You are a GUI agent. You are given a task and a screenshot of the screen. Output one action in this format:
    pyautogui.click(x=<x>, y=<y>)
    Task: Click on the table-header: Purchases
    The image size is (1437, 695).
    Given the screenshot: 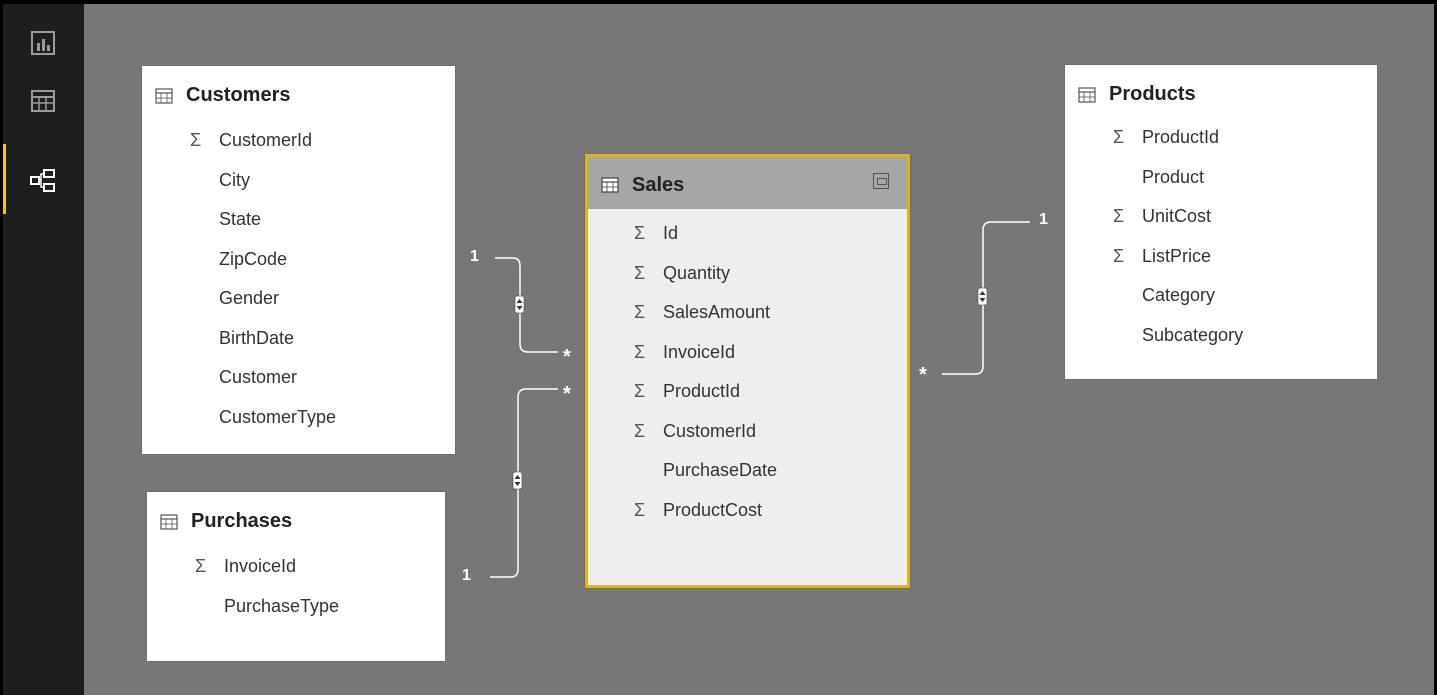 What is the action you would take?
    pyautogui.click(x=296, y=520)
    